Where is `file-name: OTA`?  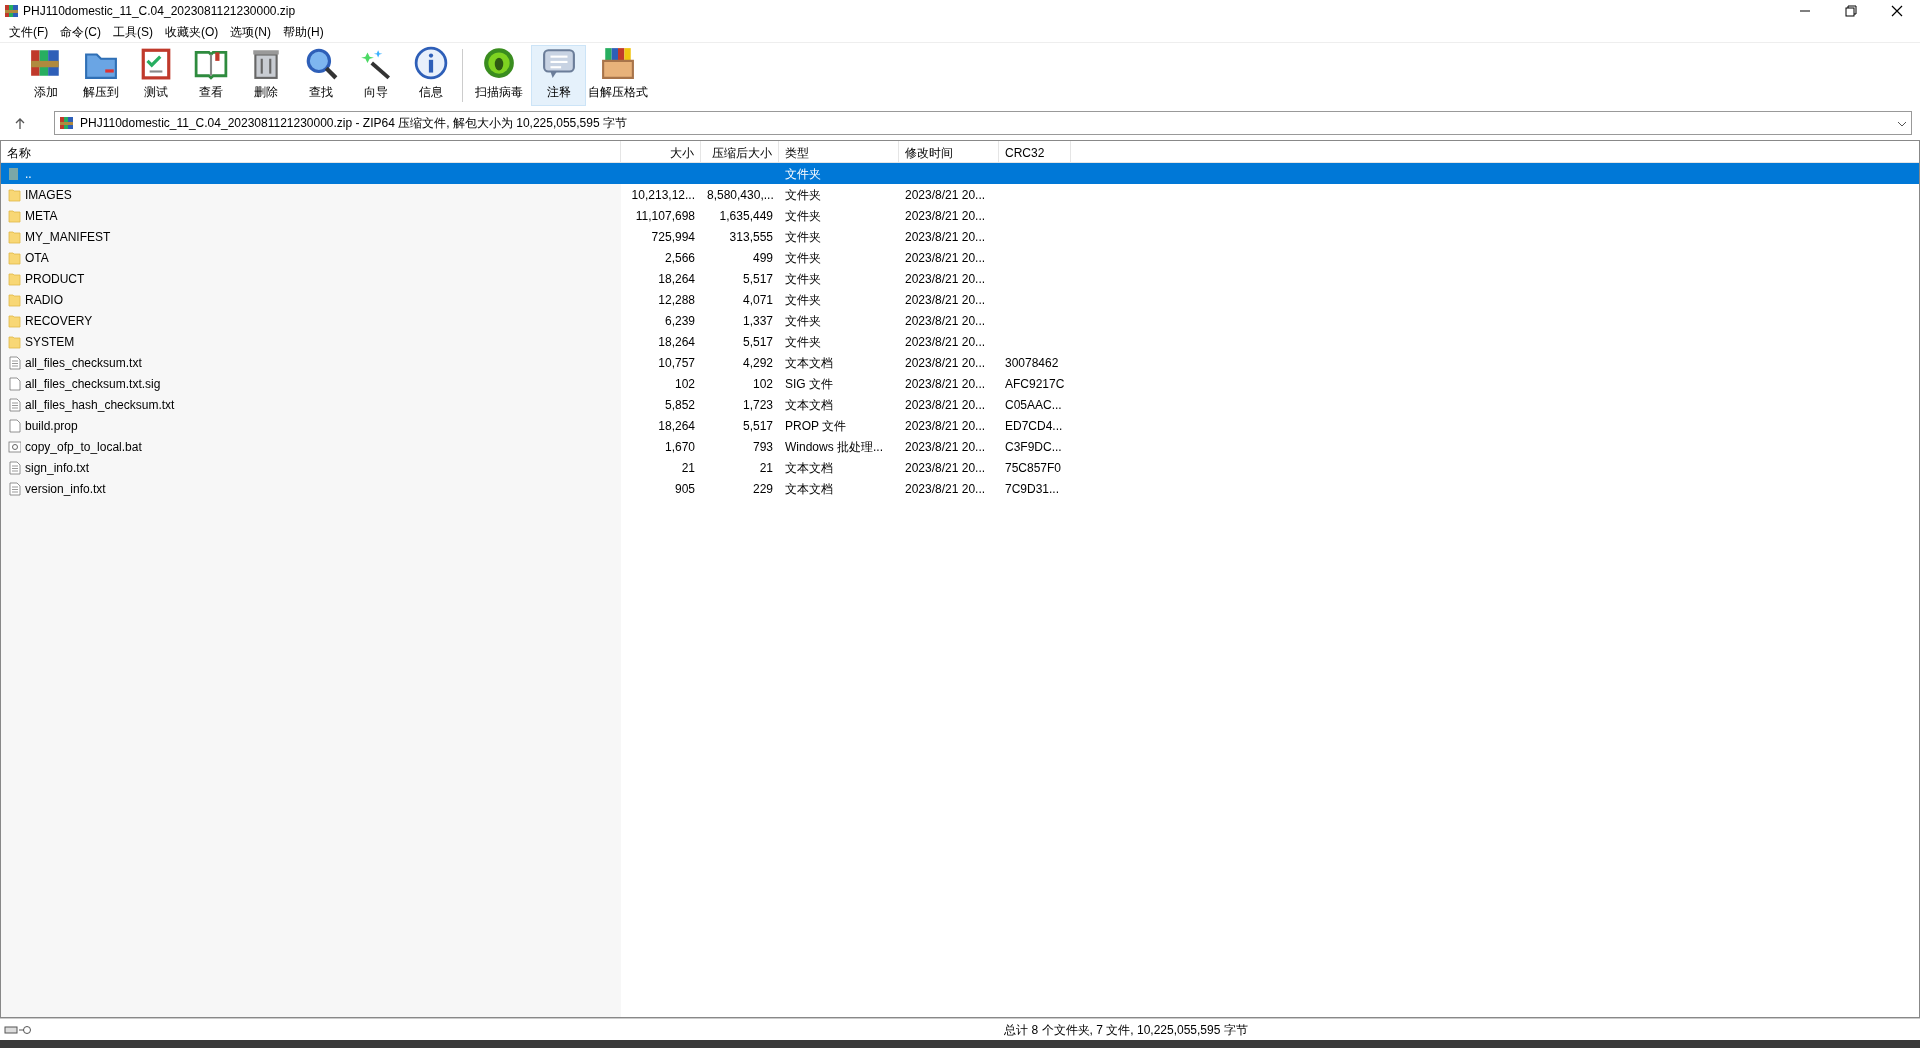
file-name: OTA is located at coordinates (37, 258).